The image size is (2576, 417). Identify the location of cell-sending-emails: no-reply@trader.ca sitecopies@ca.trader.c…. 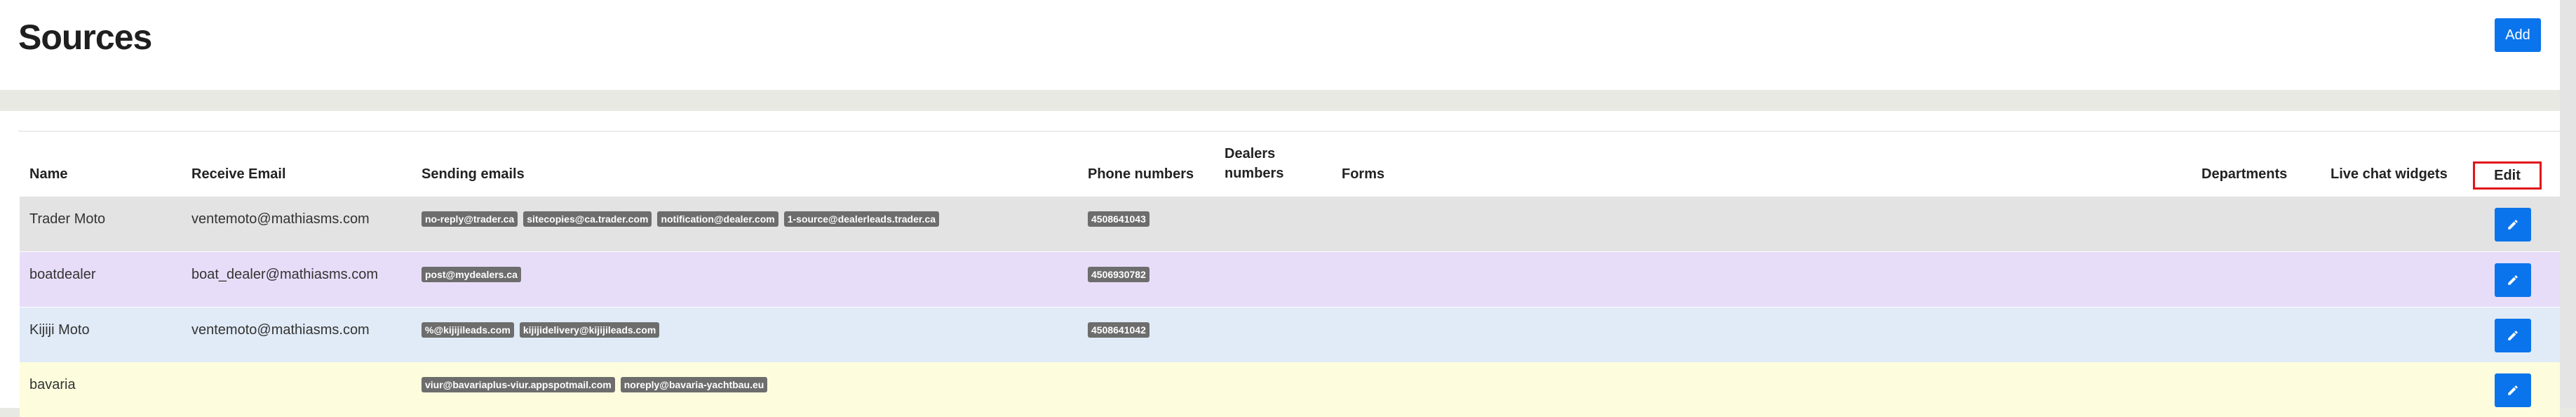
(681, 219).